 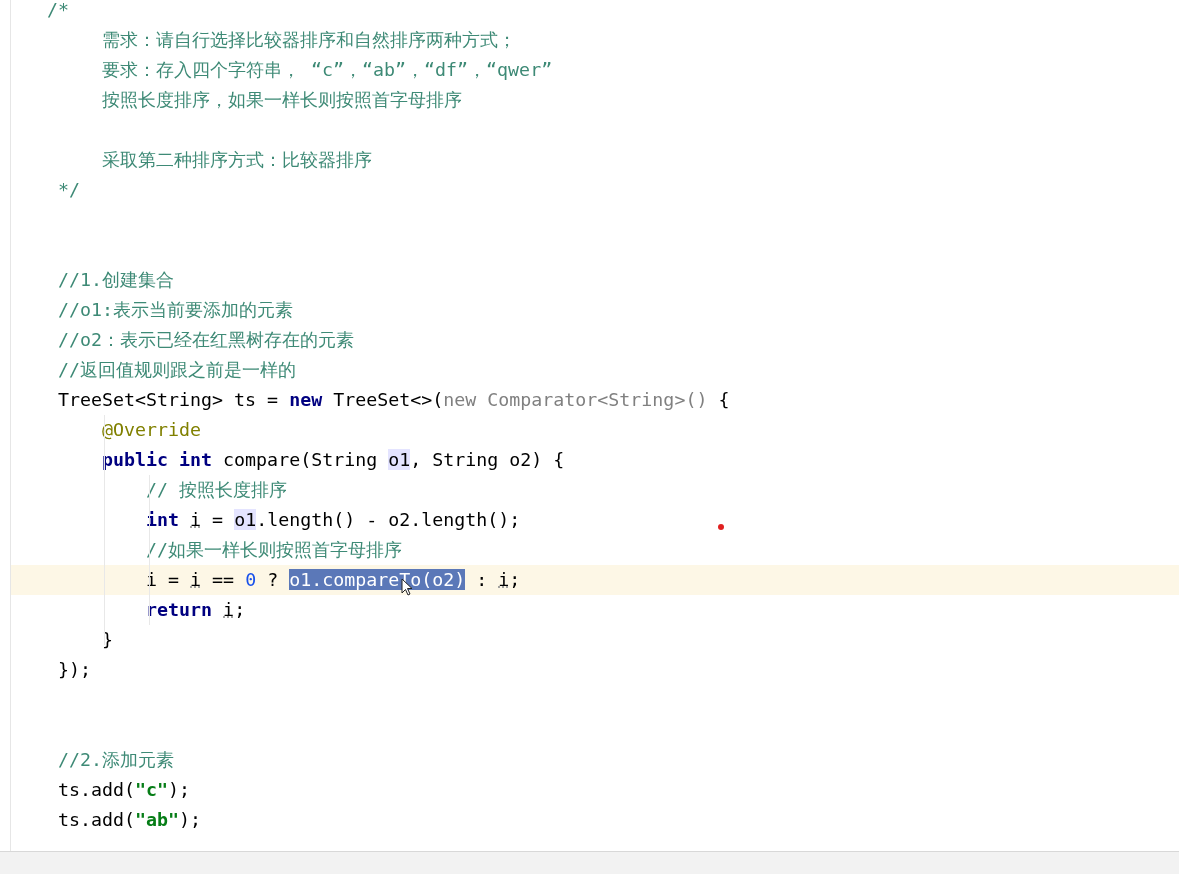 I want to click on code-comment: 要求：存入四个字符串， “c”，“ab”，“df”，“qwer”, so click(x=327, y=69).